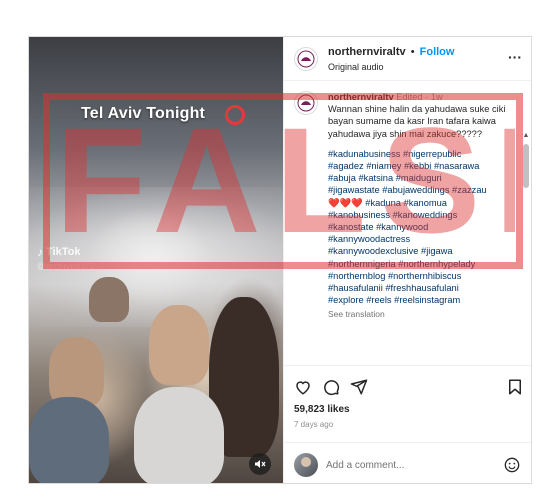  I want to click on save-button, so click(515, 387).